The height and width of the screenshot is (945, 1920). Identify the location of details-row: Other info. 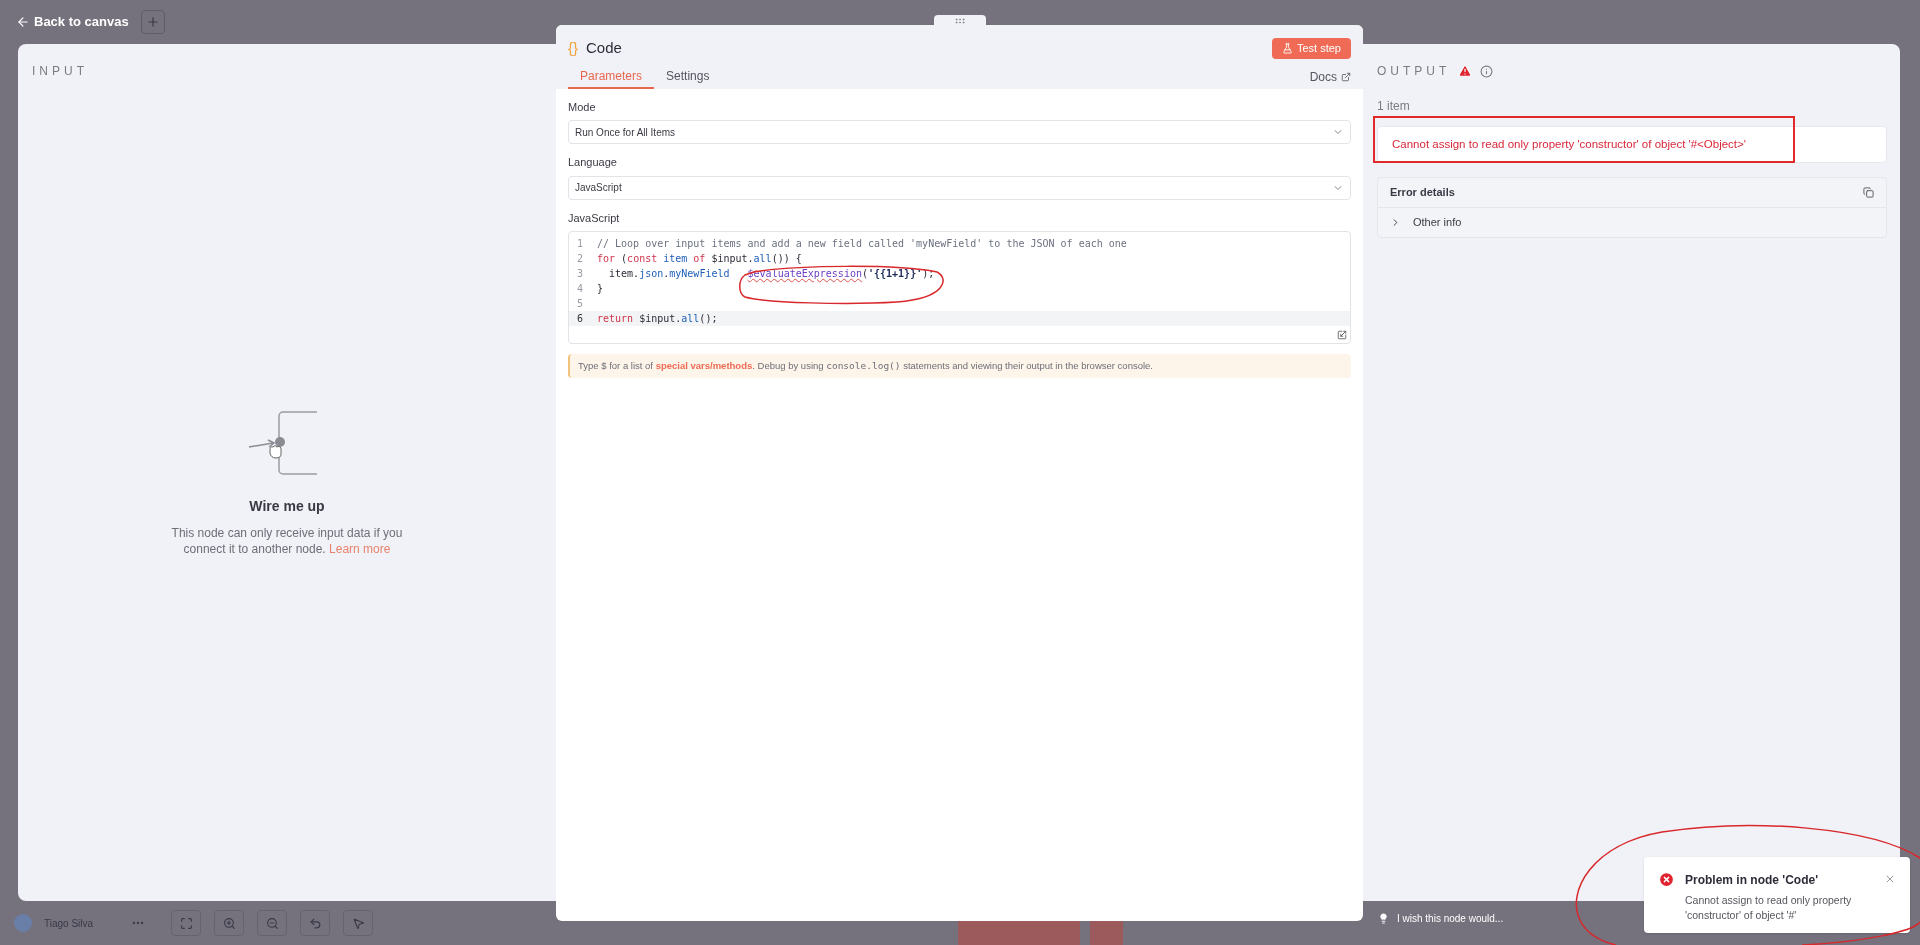
(1632, 222).